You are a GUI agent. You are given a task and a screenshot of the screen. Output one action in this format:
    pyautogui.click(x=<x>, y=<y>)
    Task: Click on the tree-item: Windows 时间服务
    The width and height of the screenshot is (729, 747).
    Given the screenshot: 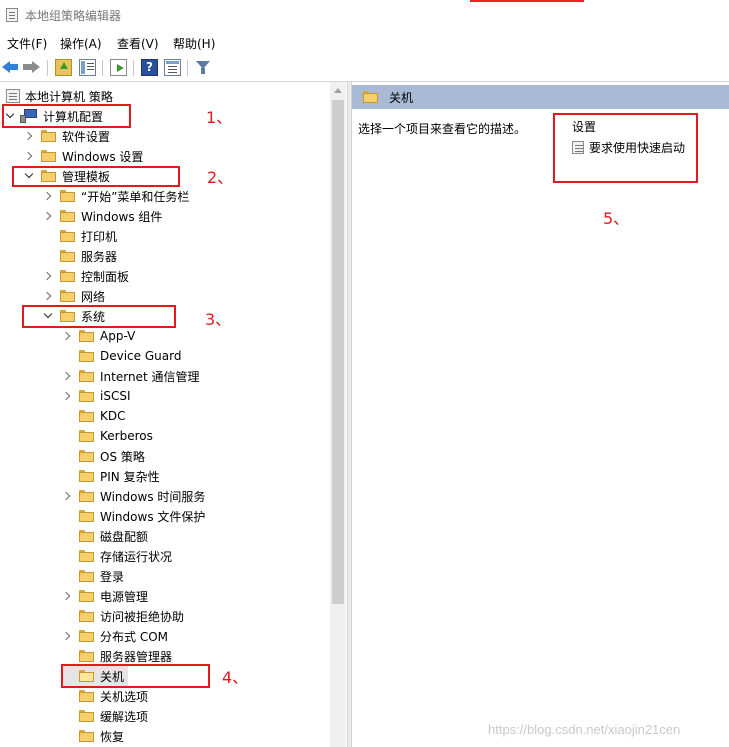 What is the action you would take?
    pyautogui.click(x=133, y=496)
    